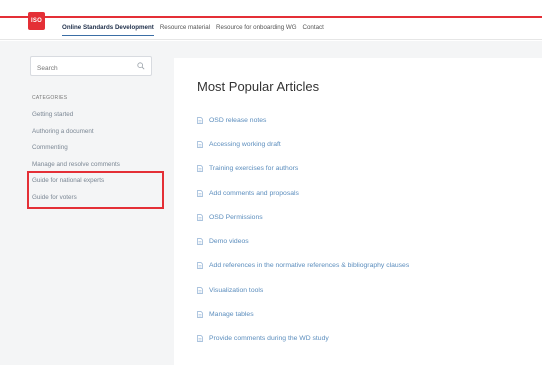 The image size is (542, 365). I want to click on article-label: Demo videos, so click(229, 242).